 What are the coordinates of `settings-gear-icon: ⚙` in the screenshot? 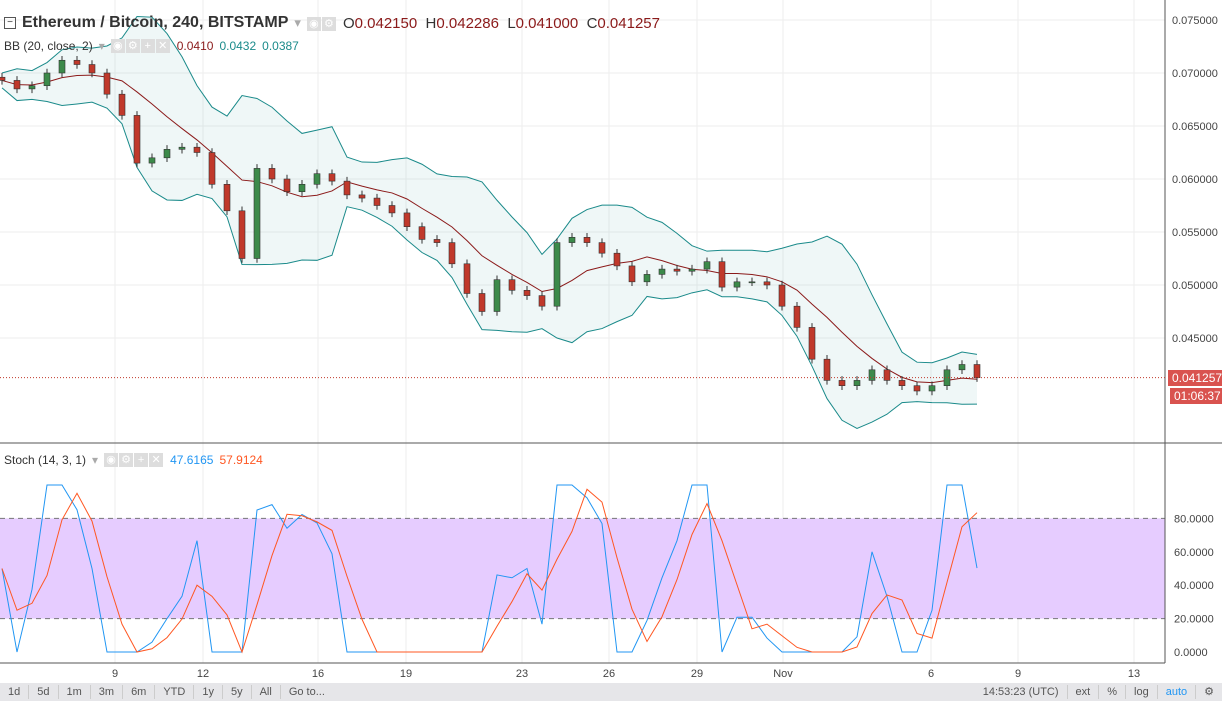 It's located at (1209, 692).